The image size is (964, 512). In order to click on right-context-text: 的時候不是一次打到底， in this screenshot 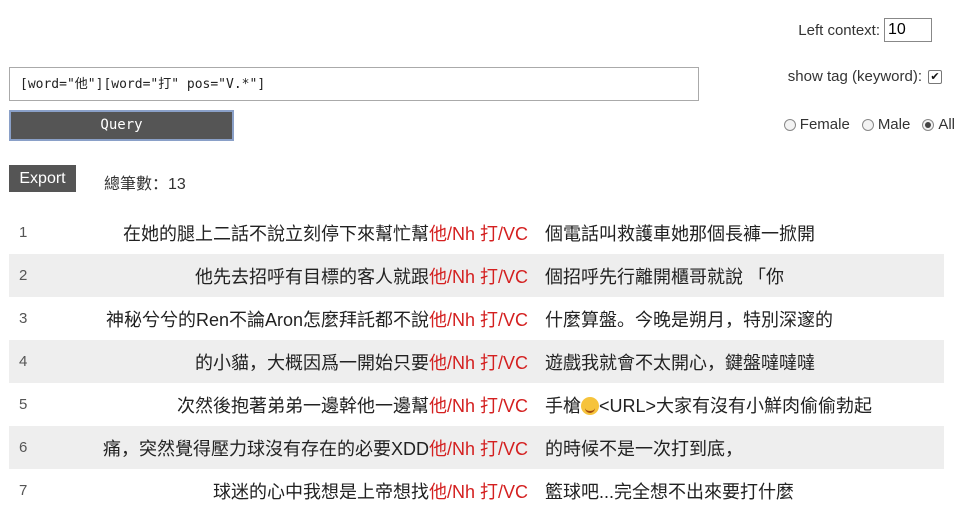, I will do `click(644, 448)`.